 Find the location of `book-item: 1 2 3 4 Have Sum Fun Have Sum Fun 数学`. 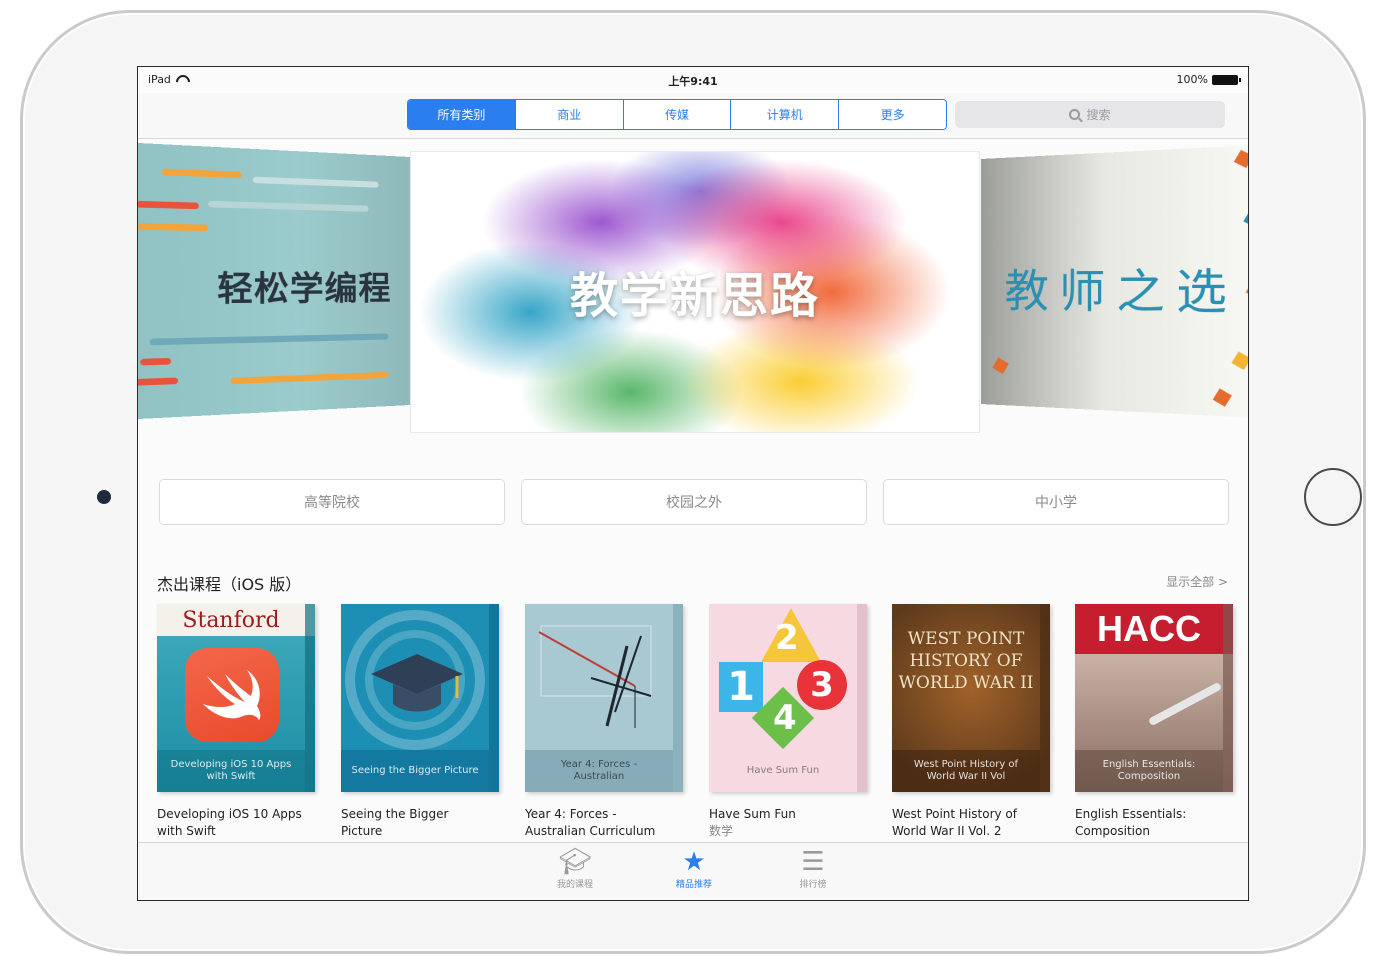

book-item: 1 2 3 4 Have Sum Fun Have Sum Fun 数学 is located at coordinates (788, 721).